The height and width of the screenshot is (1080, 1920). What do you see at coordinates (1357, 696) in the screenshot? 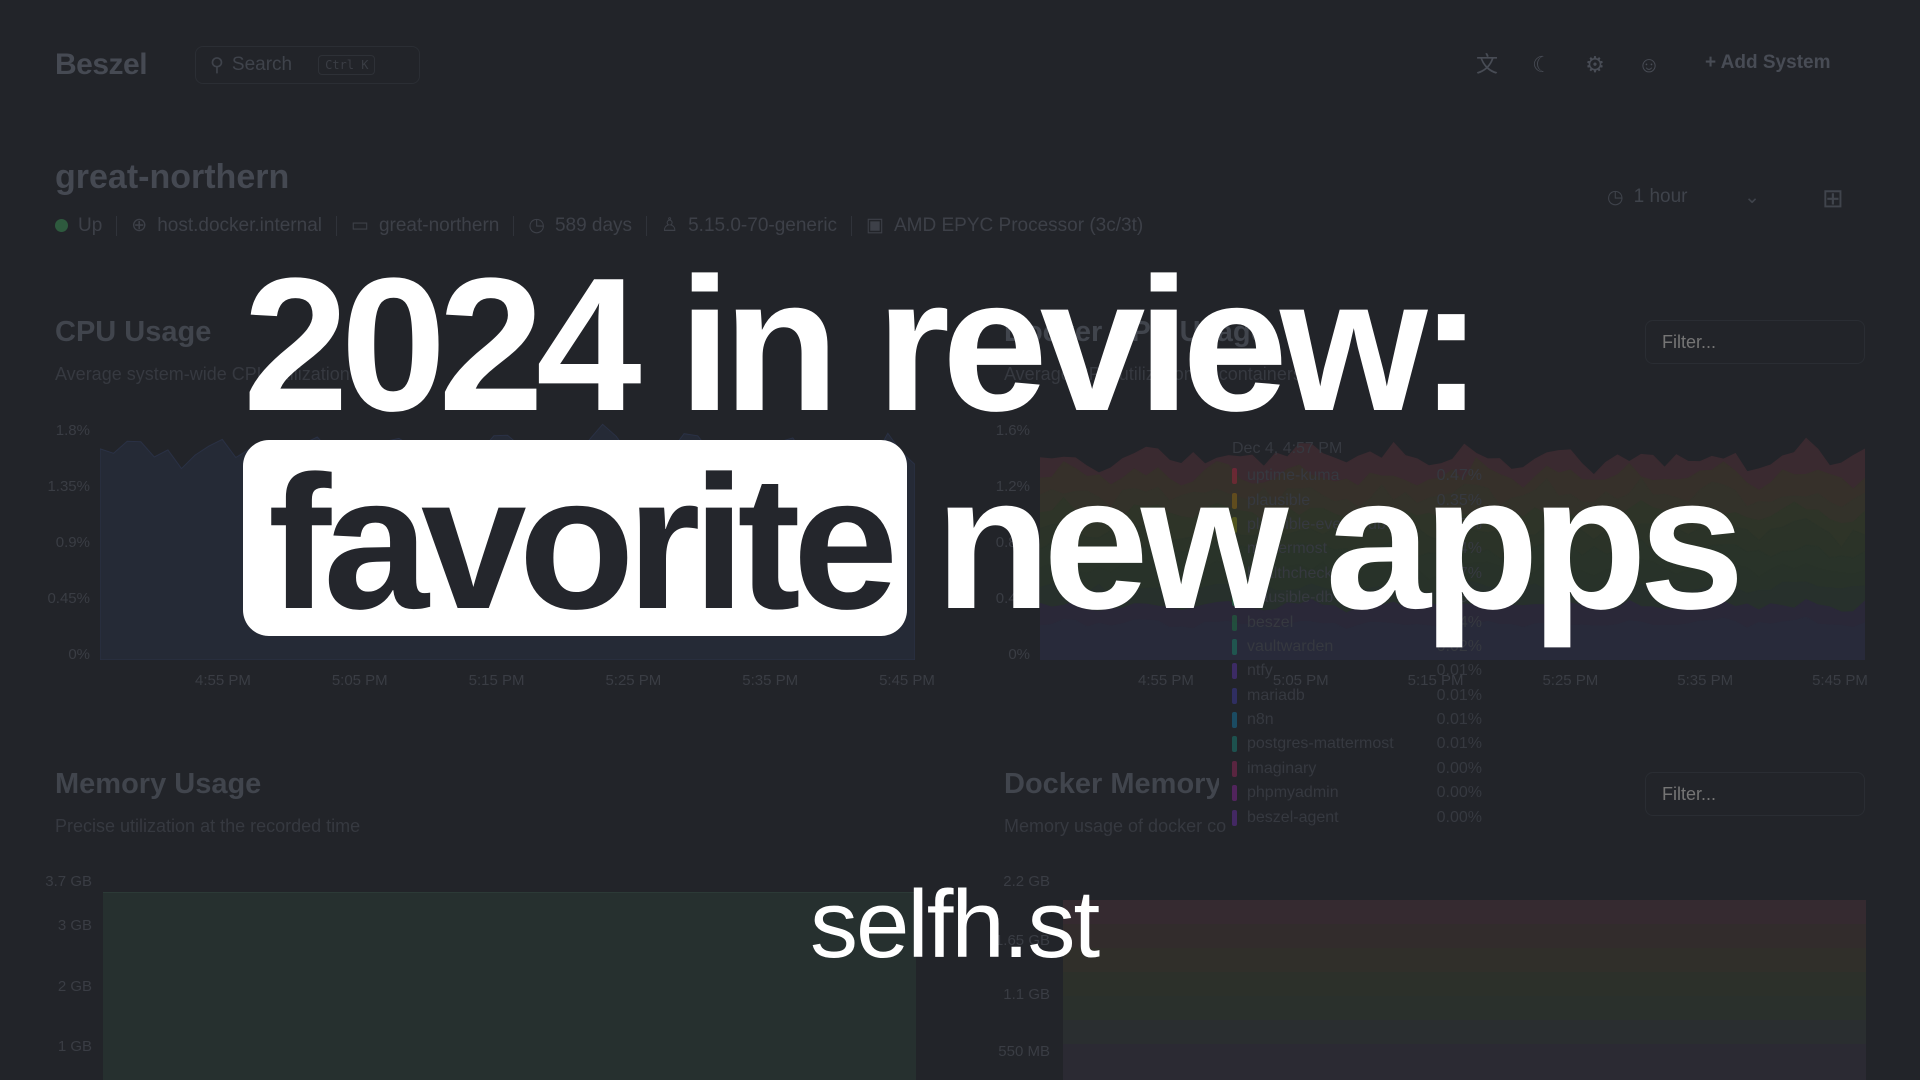
I see `tooltip-row: mariadb 0.01%` at bounding box center [1357, 696].